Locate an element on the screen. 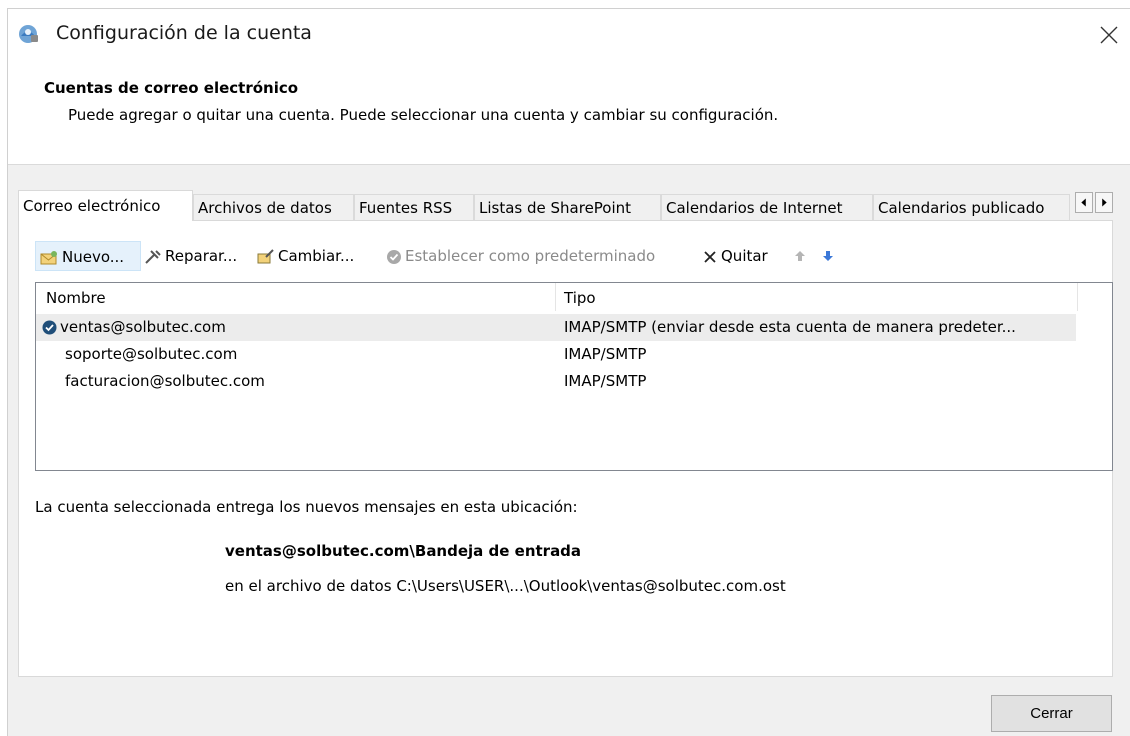 The image size is (1130, 736). account-row: soporte@solbutec.com IMAP/SMTP is located at coordinates (556, 354).